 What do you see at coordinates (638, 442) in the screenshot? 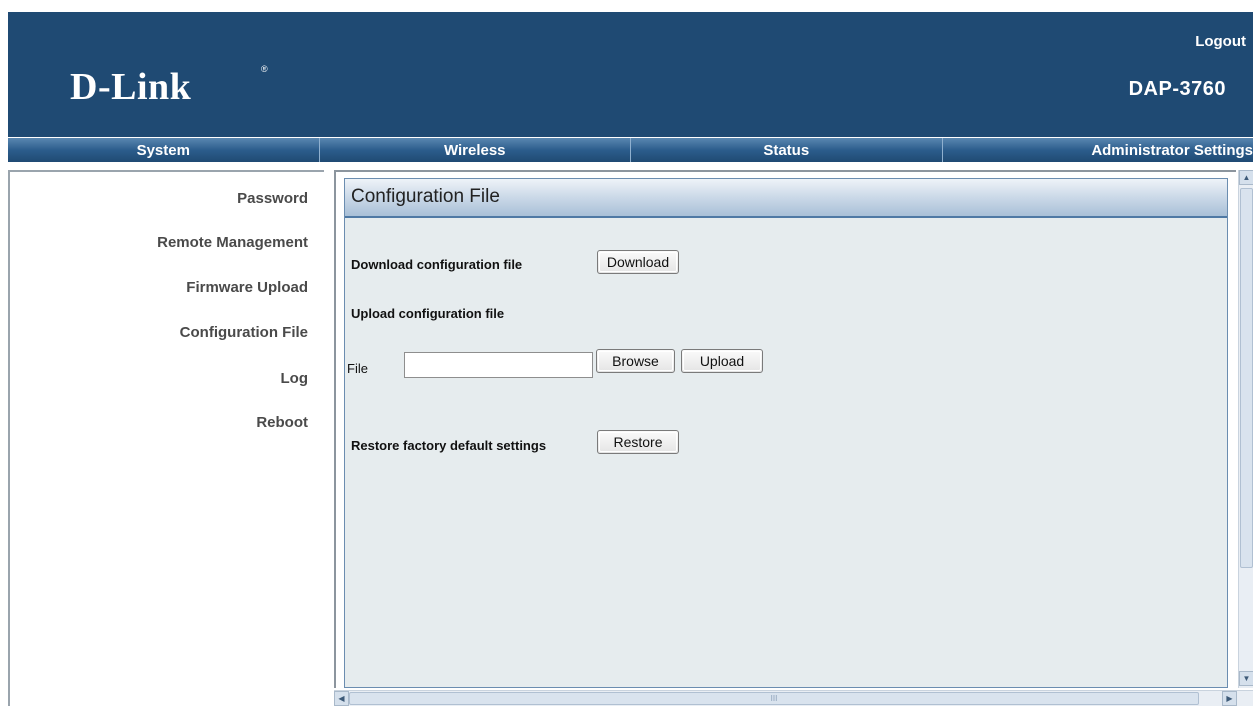
I see `restore-button: Restore` at bounding box center [638, 442].